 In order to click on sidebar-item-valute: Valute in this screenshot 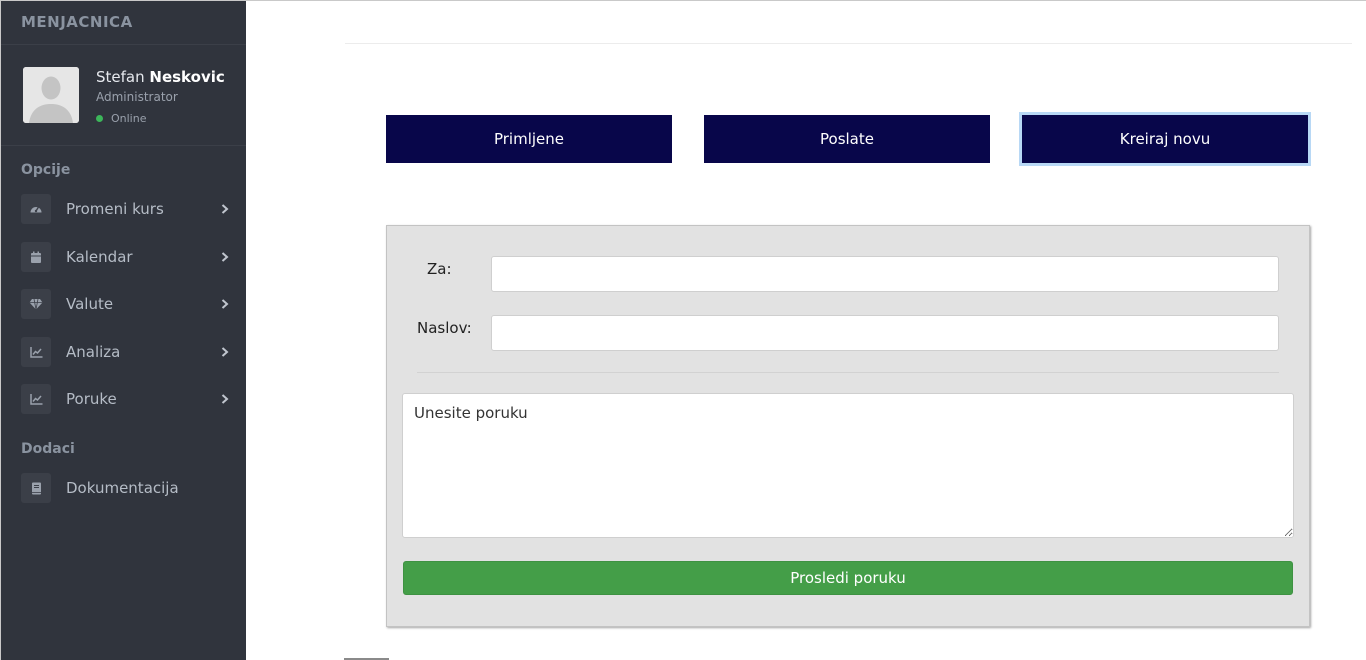, I will do `click(123, 304)`.